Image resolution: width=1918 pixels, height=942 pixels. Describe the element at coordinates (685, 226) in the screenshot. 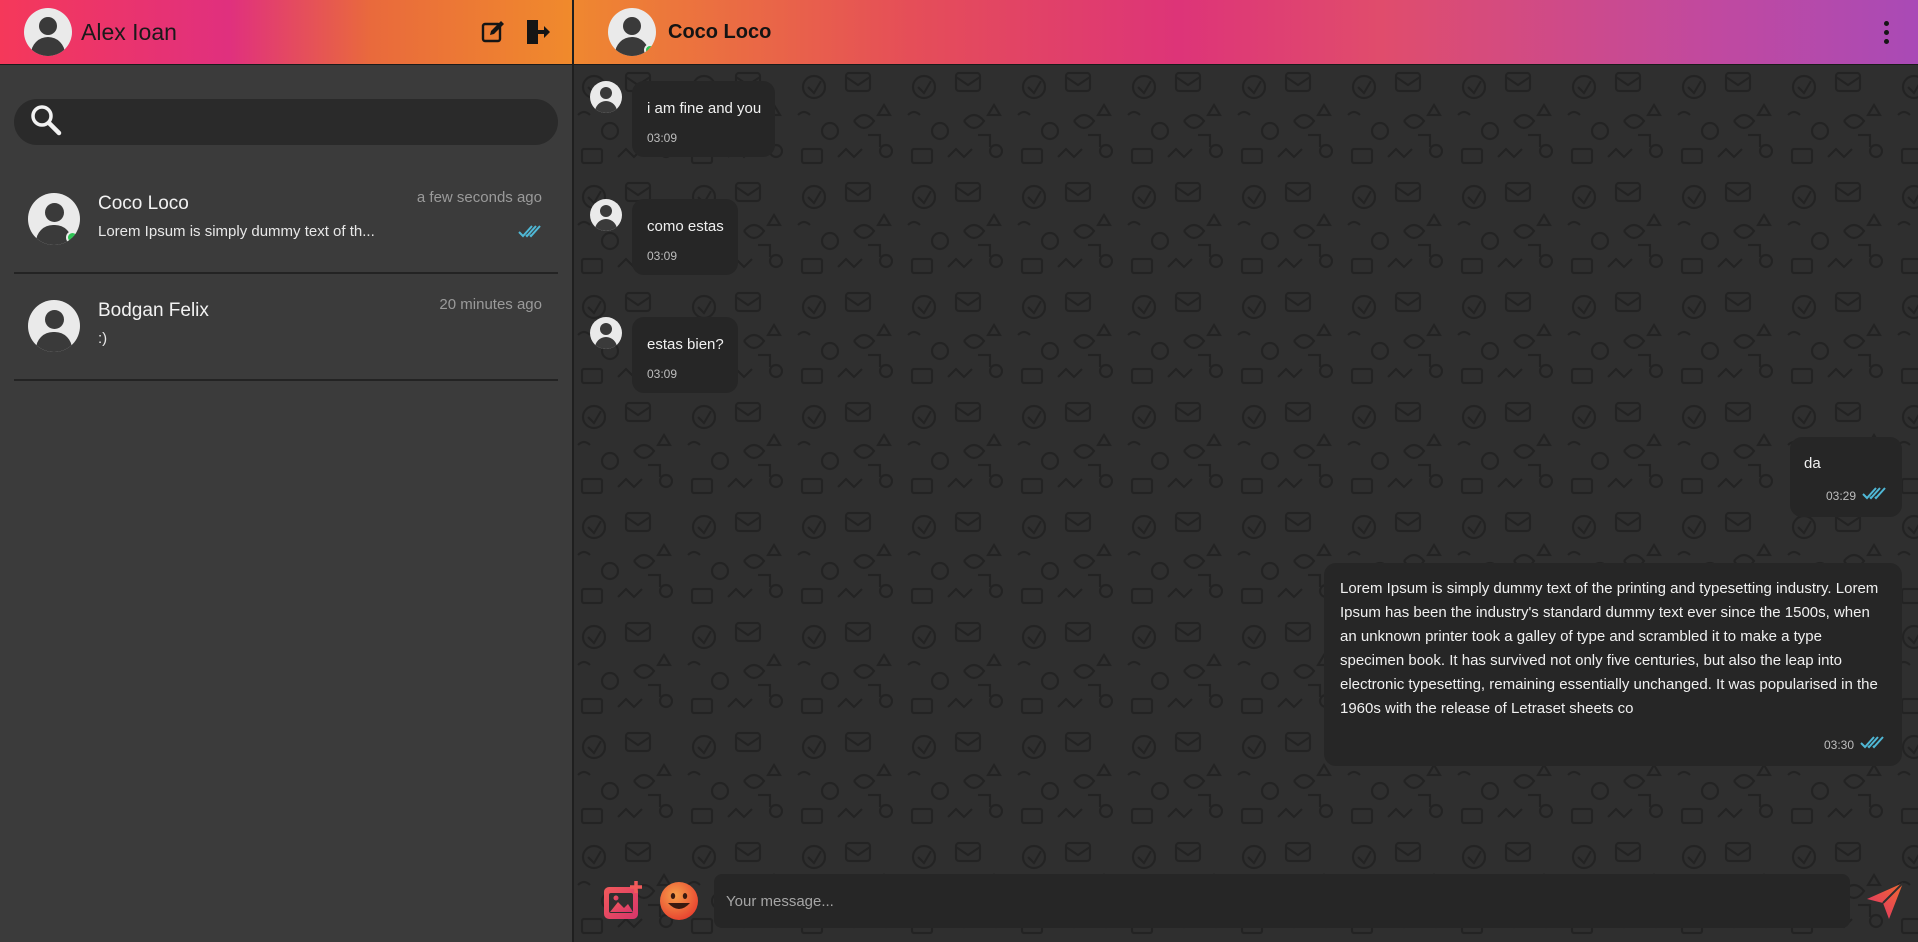

I see `message-text: como estas` at that location.